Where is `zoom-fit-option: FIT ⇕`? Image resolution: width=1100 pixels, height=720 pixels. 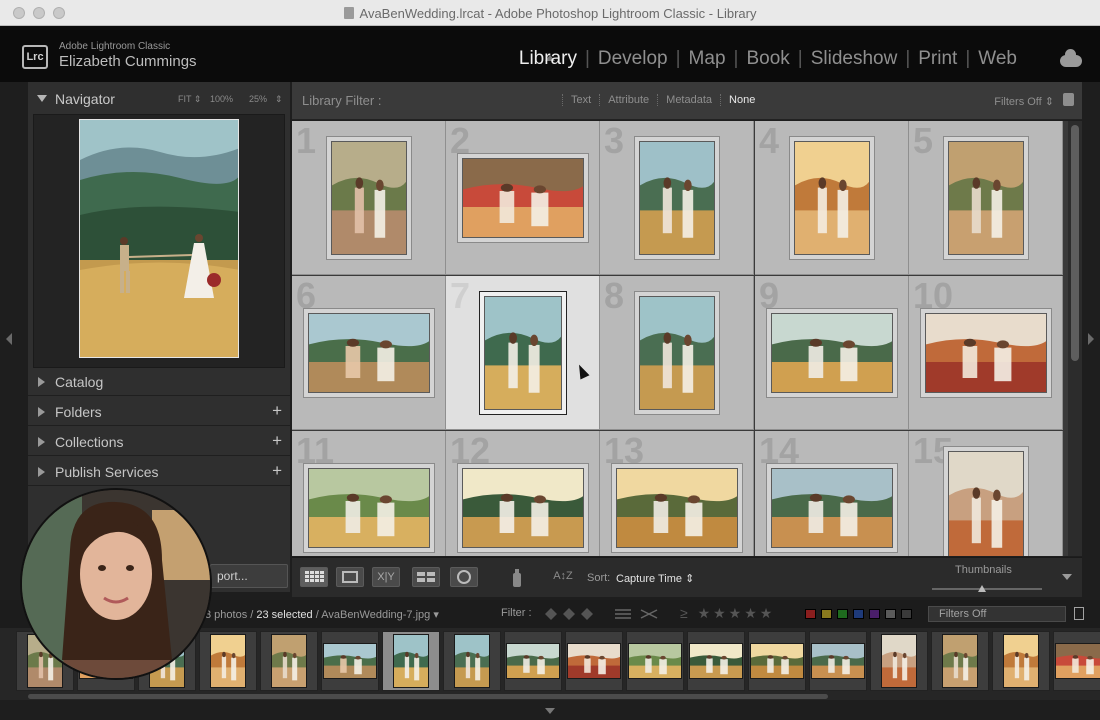
zoom-fit-option: FIT ⇕ is located at coordinates (189, 99).